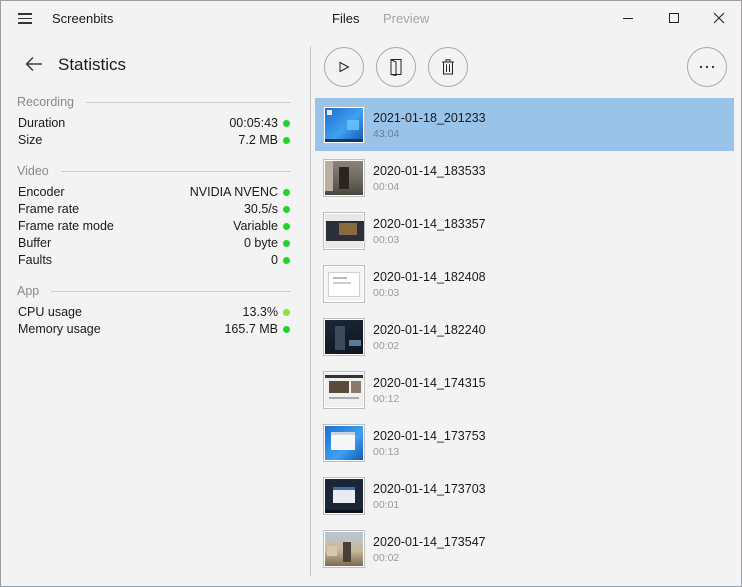 The image size is (742, 587). I want to click on stat-row-memory-usage: Memory usage 165.7 MB, so click(154, 329).